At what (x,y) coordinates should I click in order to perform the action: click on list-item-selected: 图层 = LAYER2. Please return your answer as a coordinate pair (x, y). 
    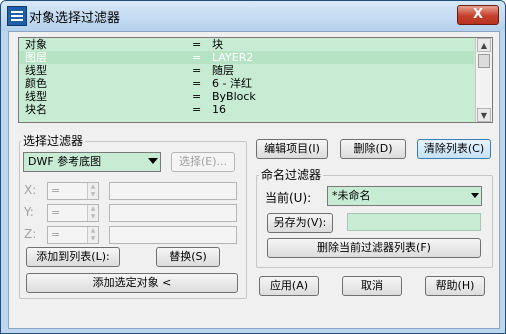
    Looking at the image, I should click on (246, 57).